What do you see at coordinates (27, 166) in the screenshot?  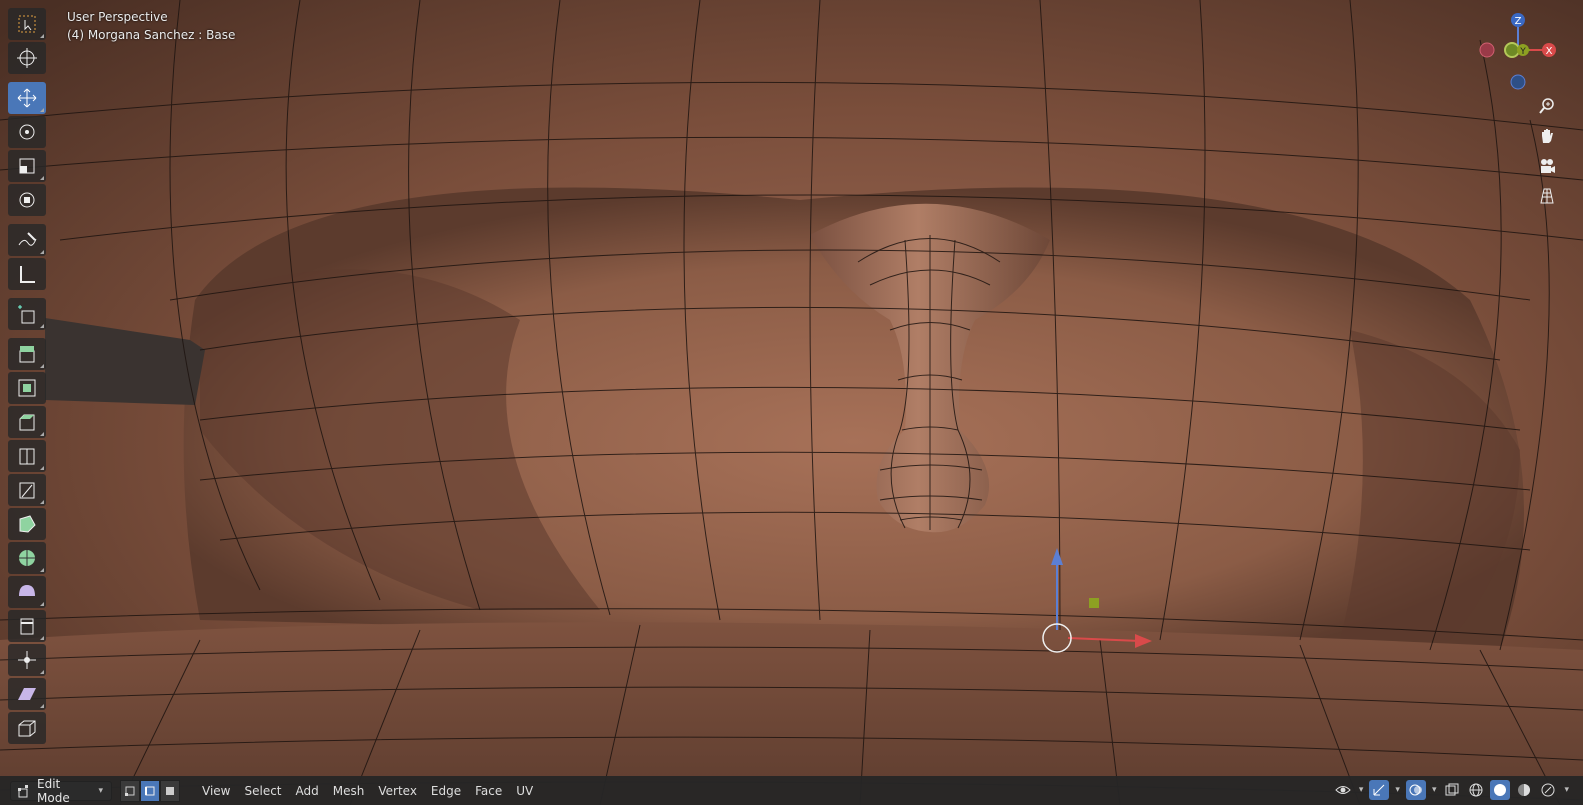 I see `scale-tool` at bounding box center [27, 166].